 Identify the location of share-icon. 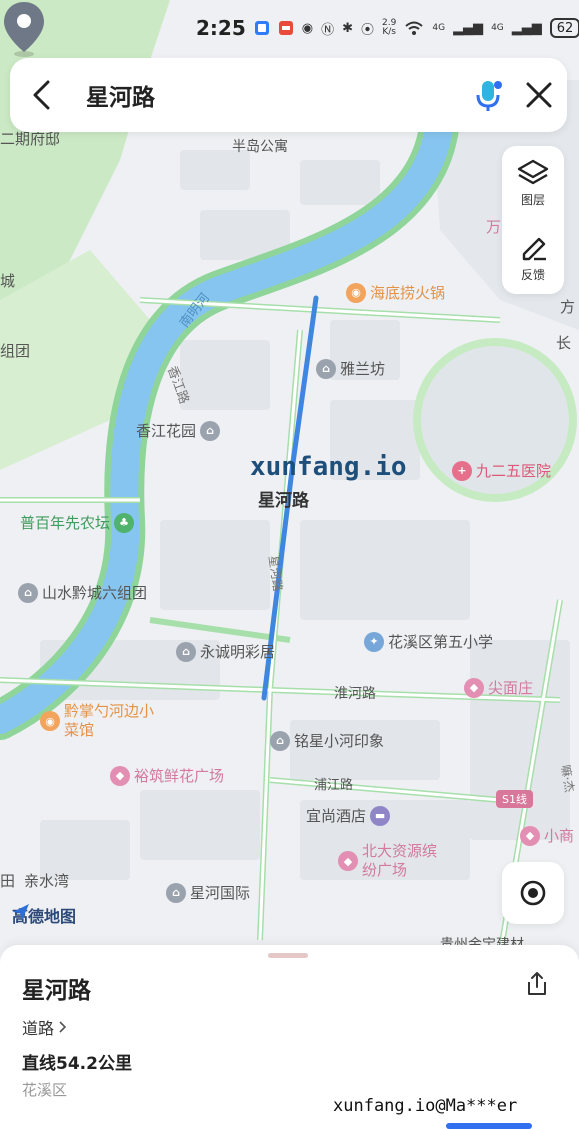
(537, 983).